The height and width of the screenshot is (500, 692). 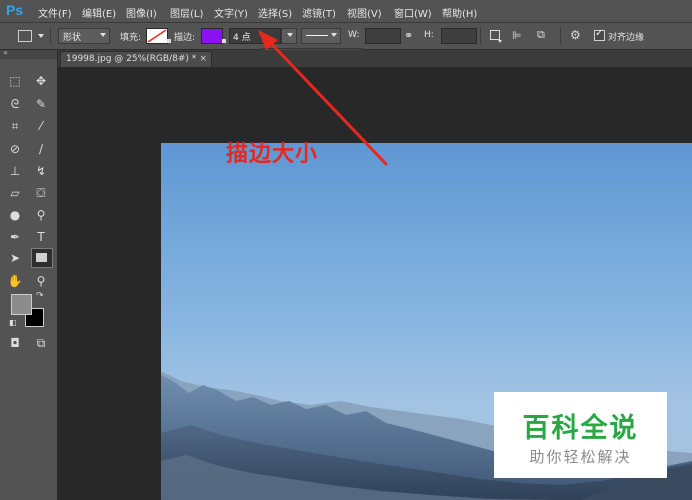 I want to click on stroke-size-dropdown, so click(x=289, y=36).